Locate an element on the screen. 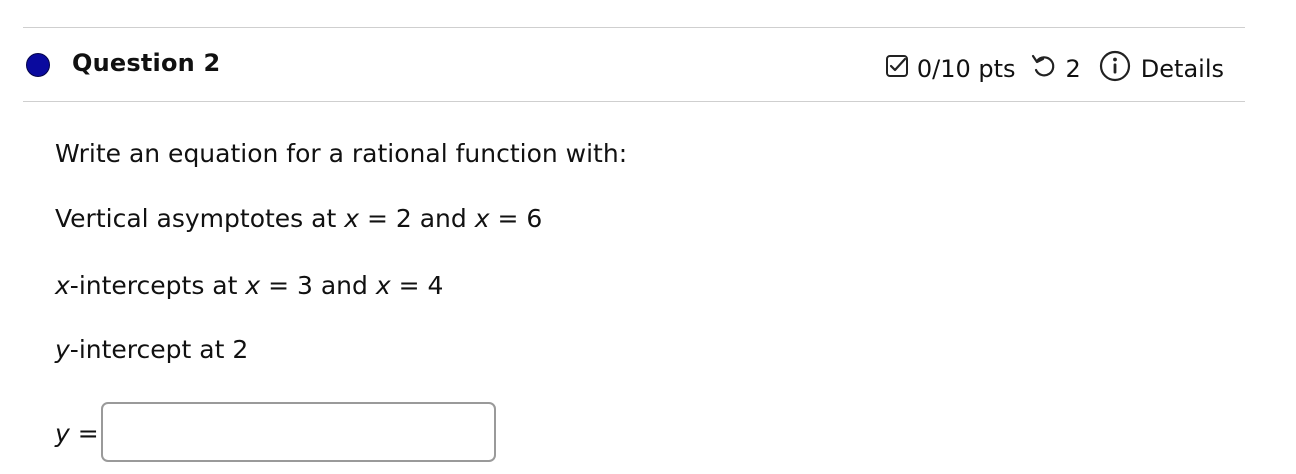 The width and height of the screenshot is (1296, 474). answer-var: y is located at coordinates (62, 433).